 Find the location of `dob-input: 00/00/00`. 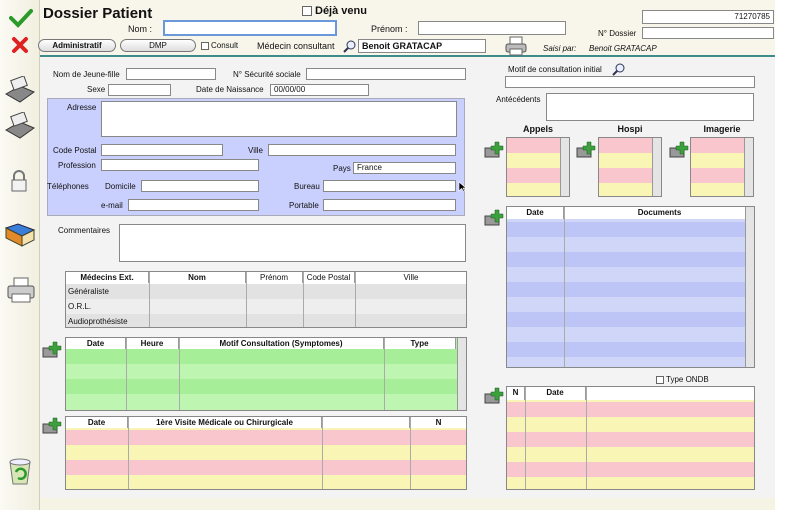

dob-input: 00/00/00 is located at coordinates (319, 90).